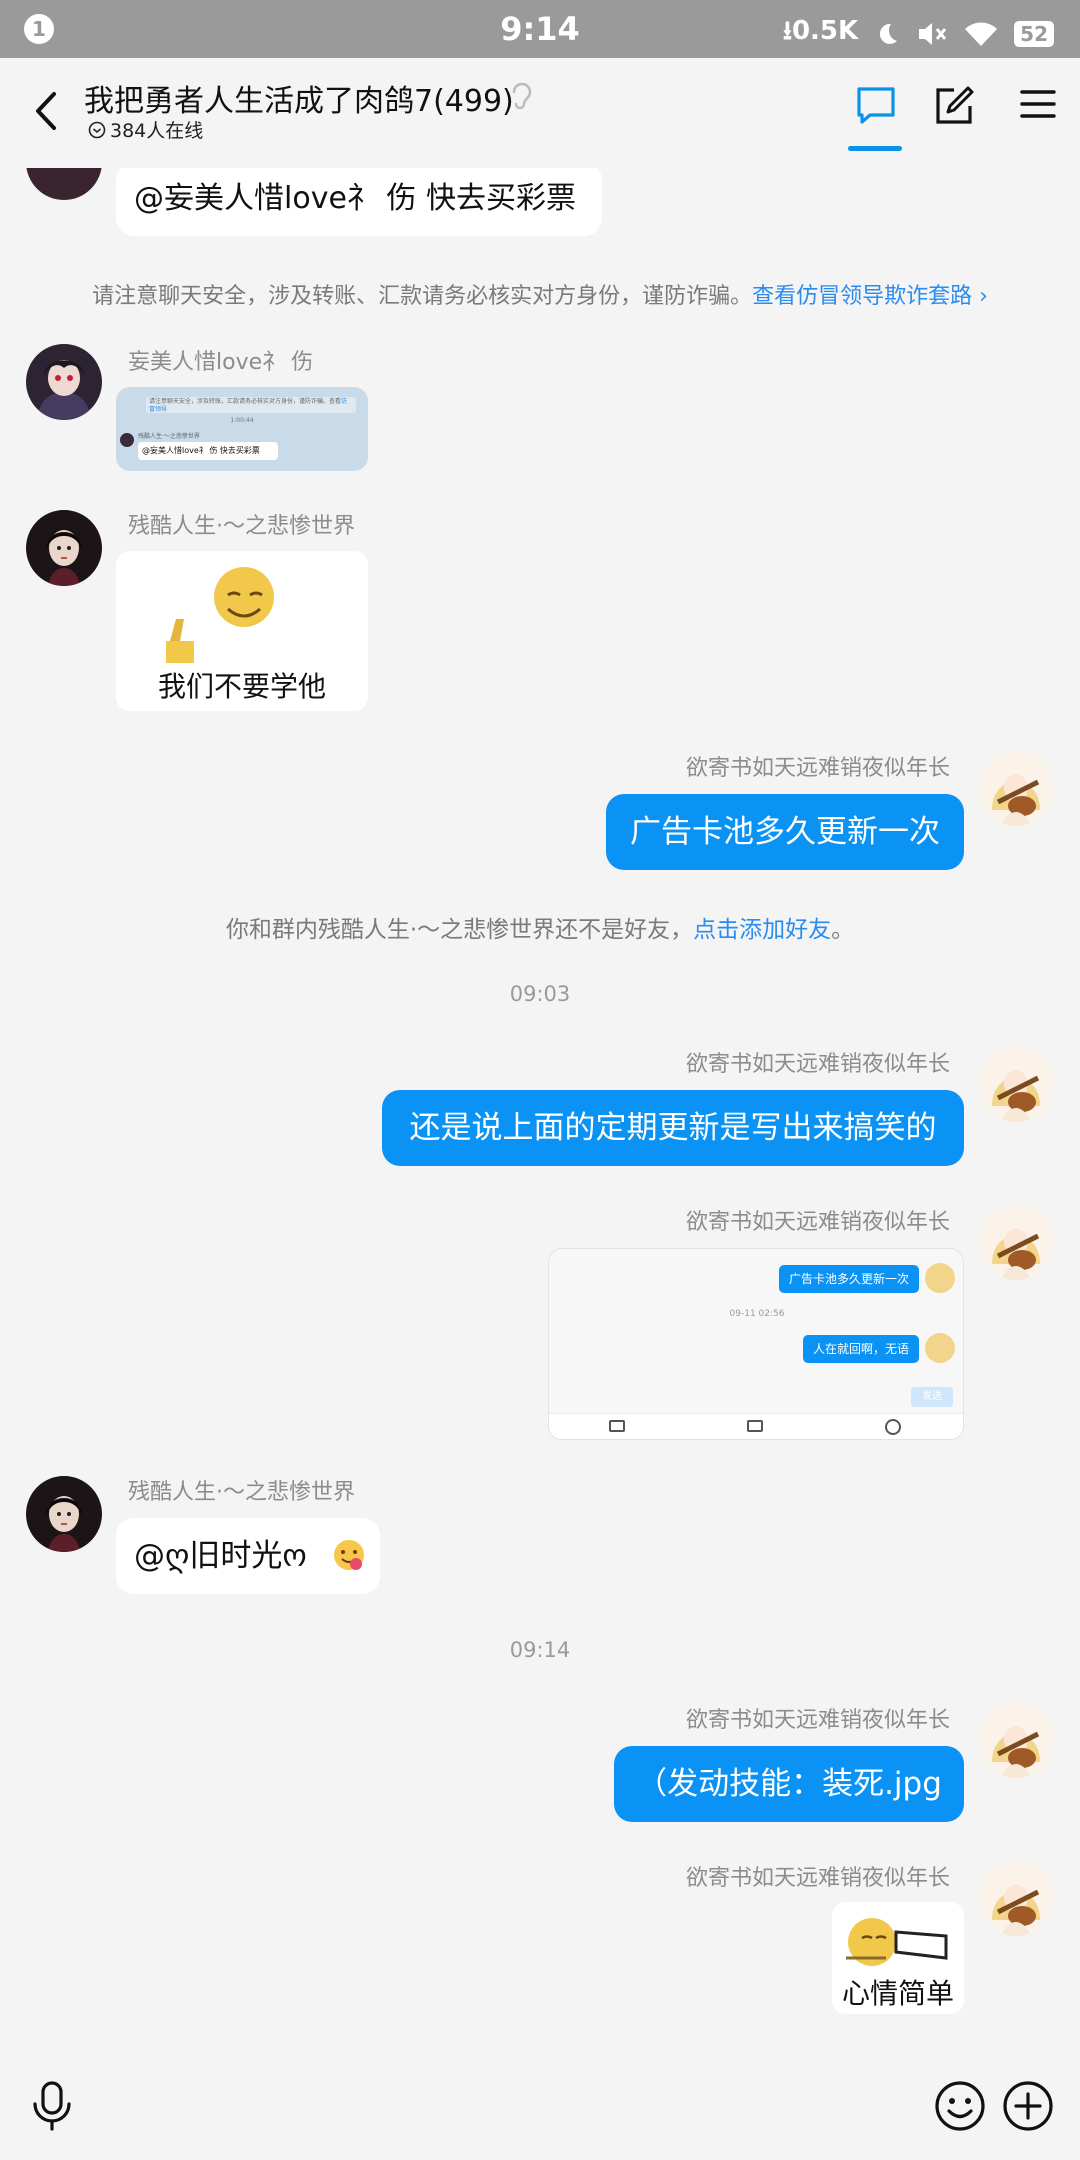 Image resolution: width=1080 pixels, height=2160 pixels. Describe the element at coordinates (540, 29) in the screenshot. I see `status-bar: 1 9:14 ⭳0.5K 52` at that location.